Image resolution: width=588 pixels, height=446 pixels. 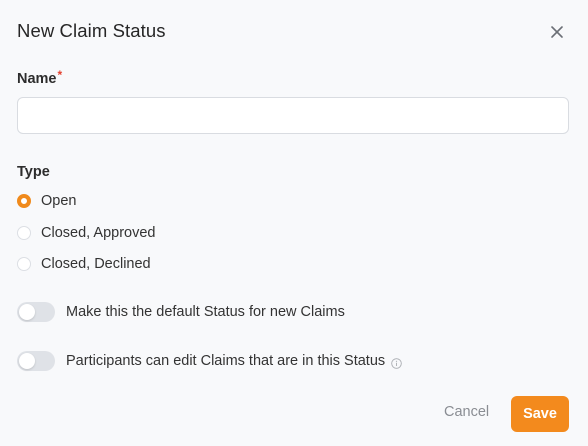 I want to click on name-label: Name*, so click(x=40, y=77).